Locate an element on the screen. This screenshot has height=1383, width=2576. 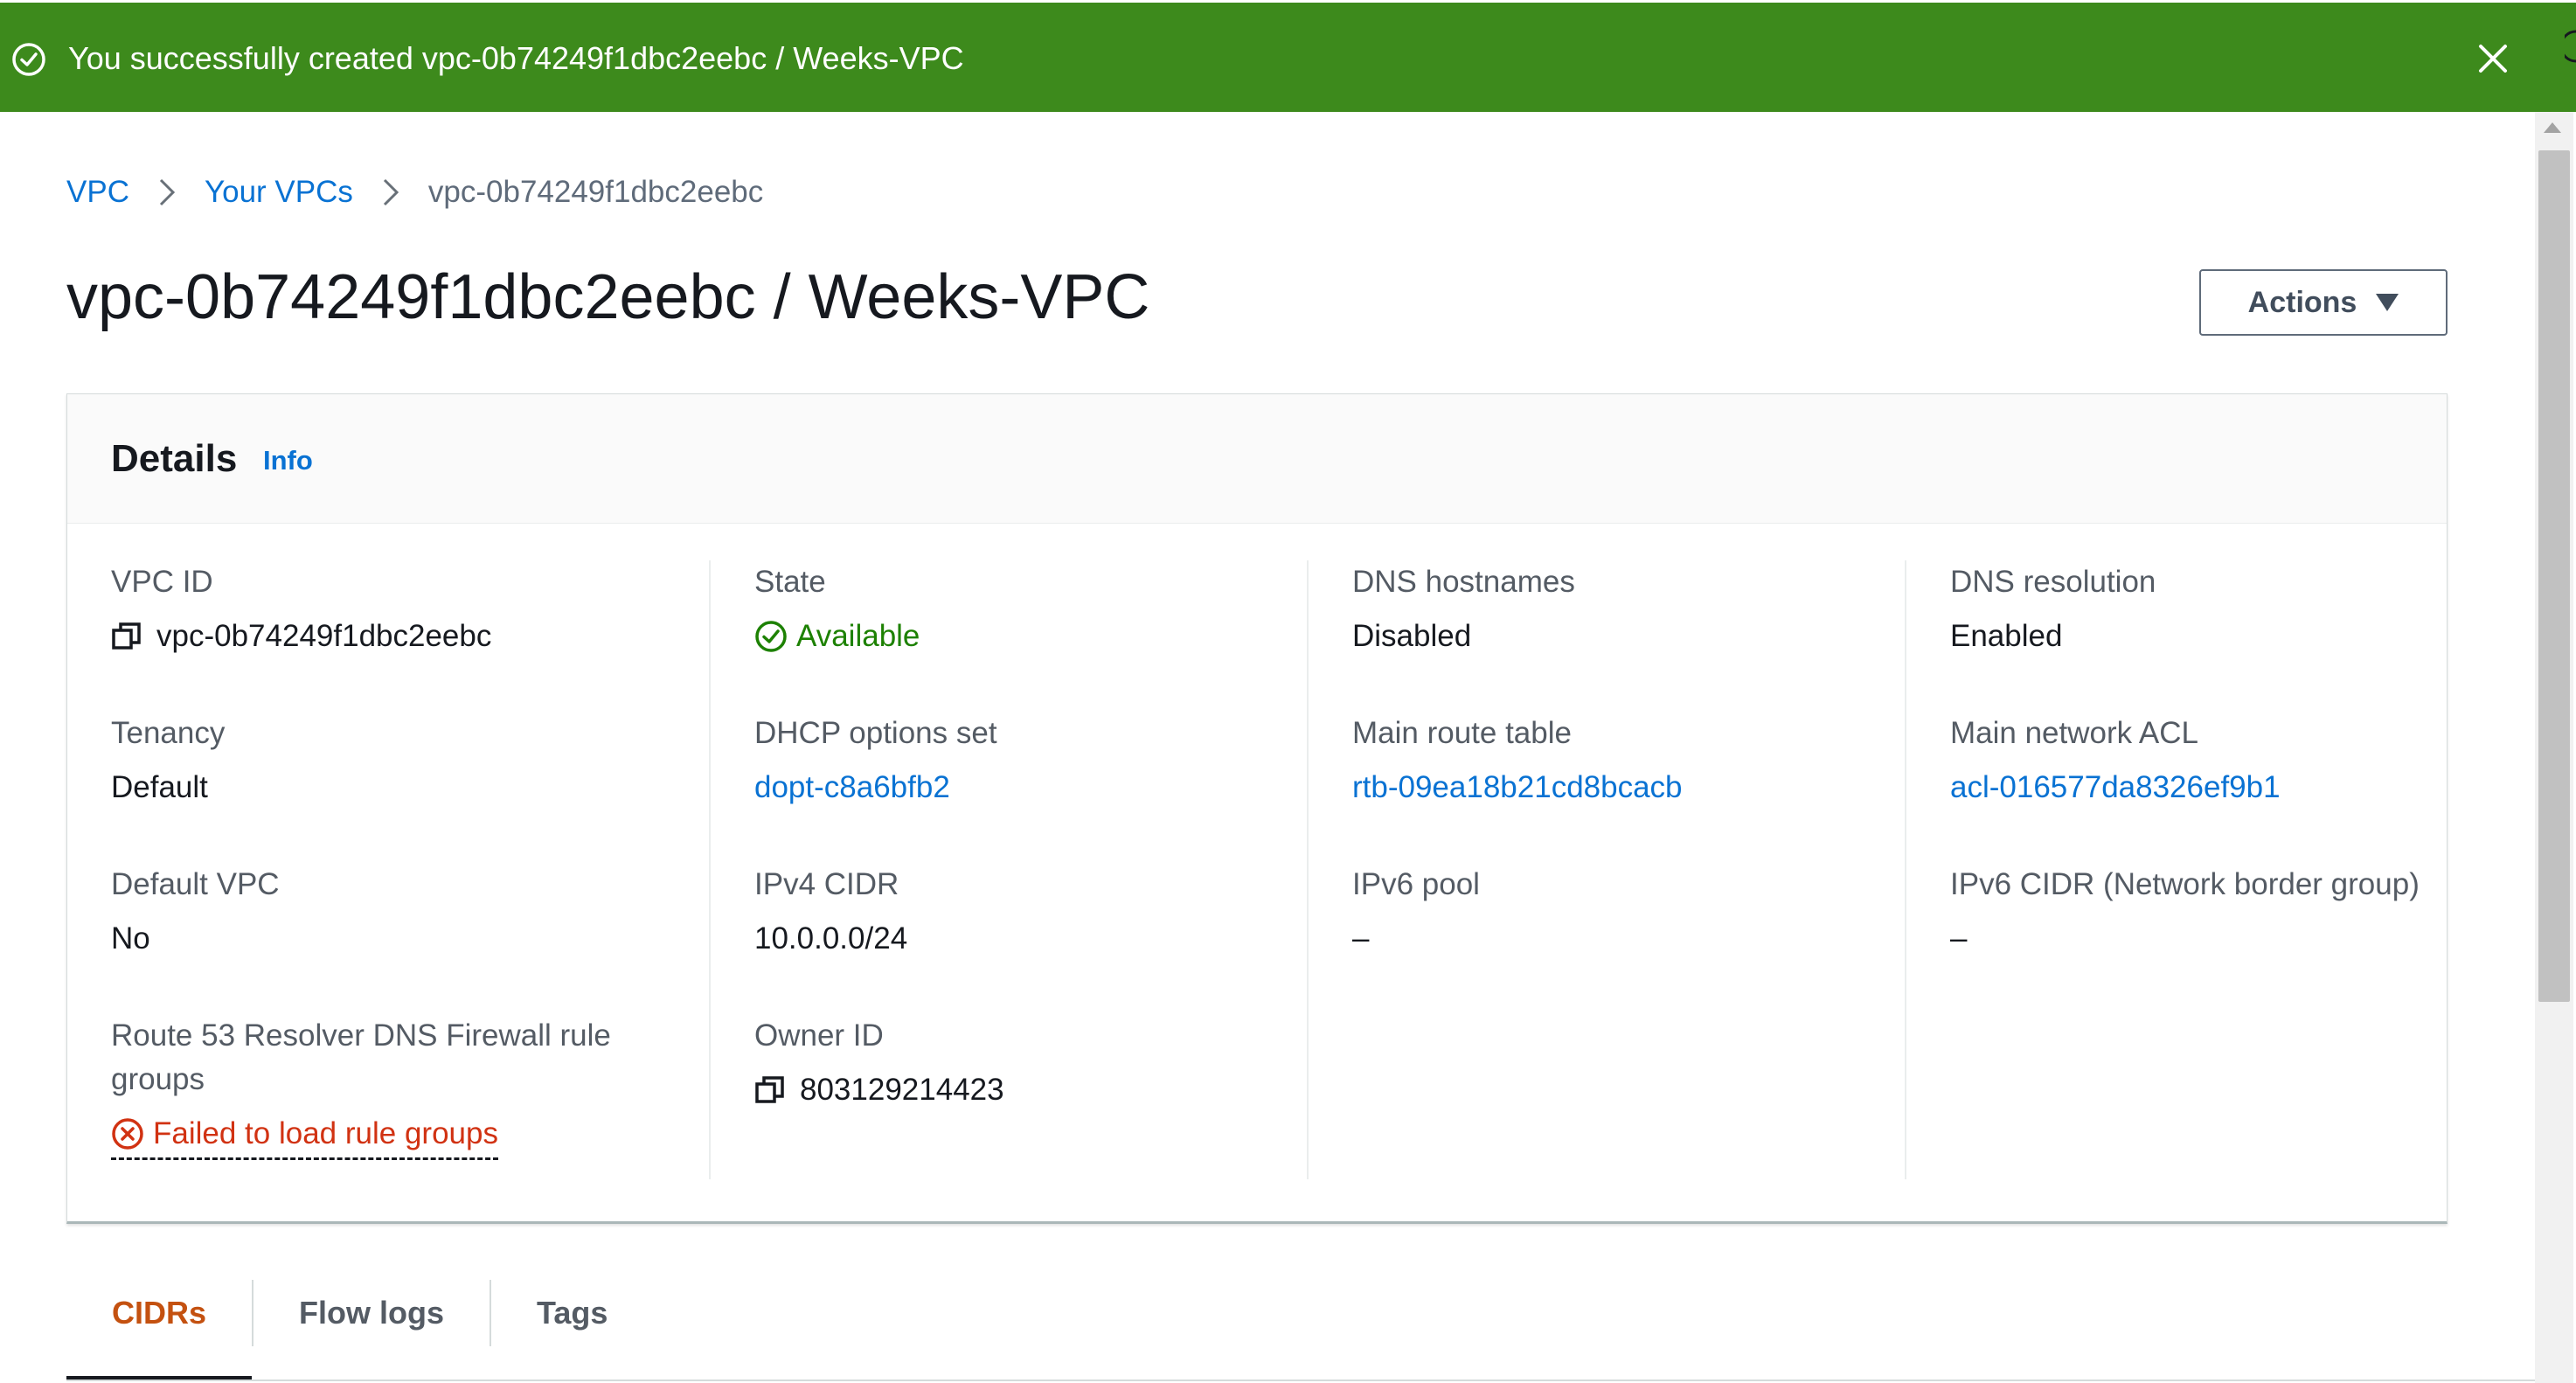
info-link: Info is located at coordinates (288, 460).